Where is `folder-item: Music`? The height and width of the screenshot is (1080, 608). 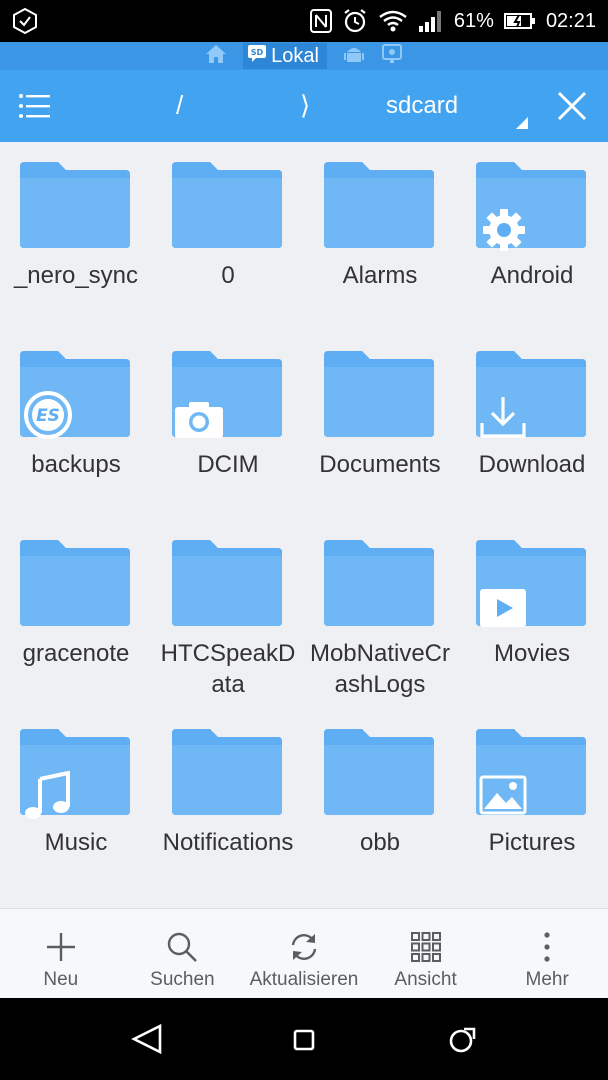
folder-item: Music is located at coordinates (76, 803).